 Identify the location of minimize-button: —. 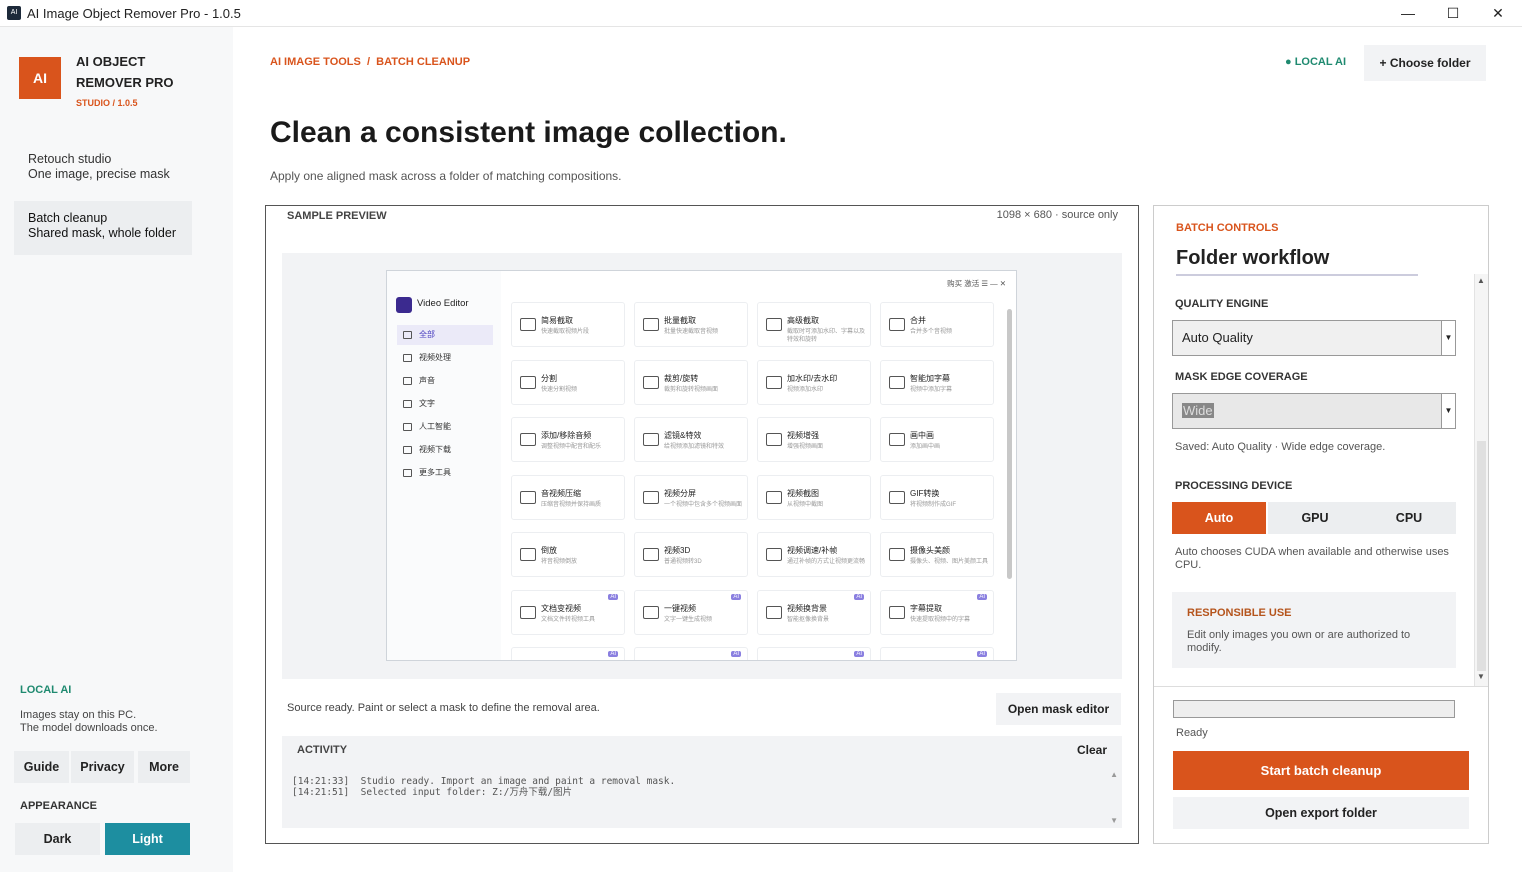
(1408, 13).